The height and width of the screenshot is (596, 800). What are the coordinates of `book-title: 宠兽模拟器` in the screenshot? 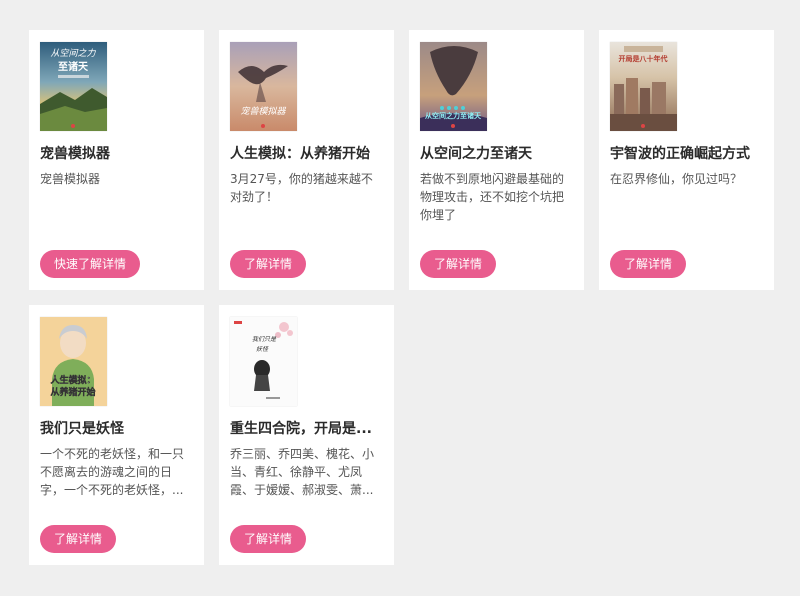 It's located at (116, 154).